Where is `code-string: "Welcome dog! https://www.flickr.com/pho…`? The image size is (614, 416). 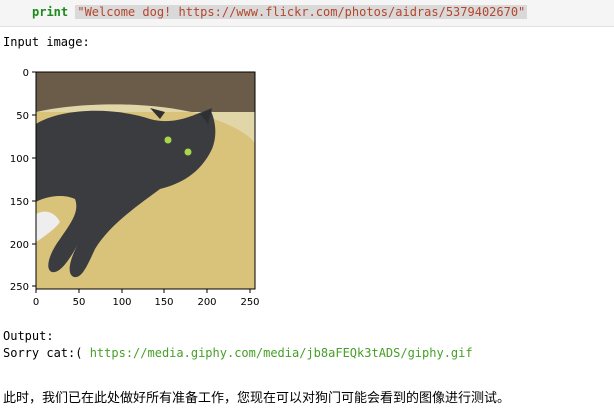 code-string: "Welcome dog! https://www.flickr.com/pho… is located at coordinates (301, 12).